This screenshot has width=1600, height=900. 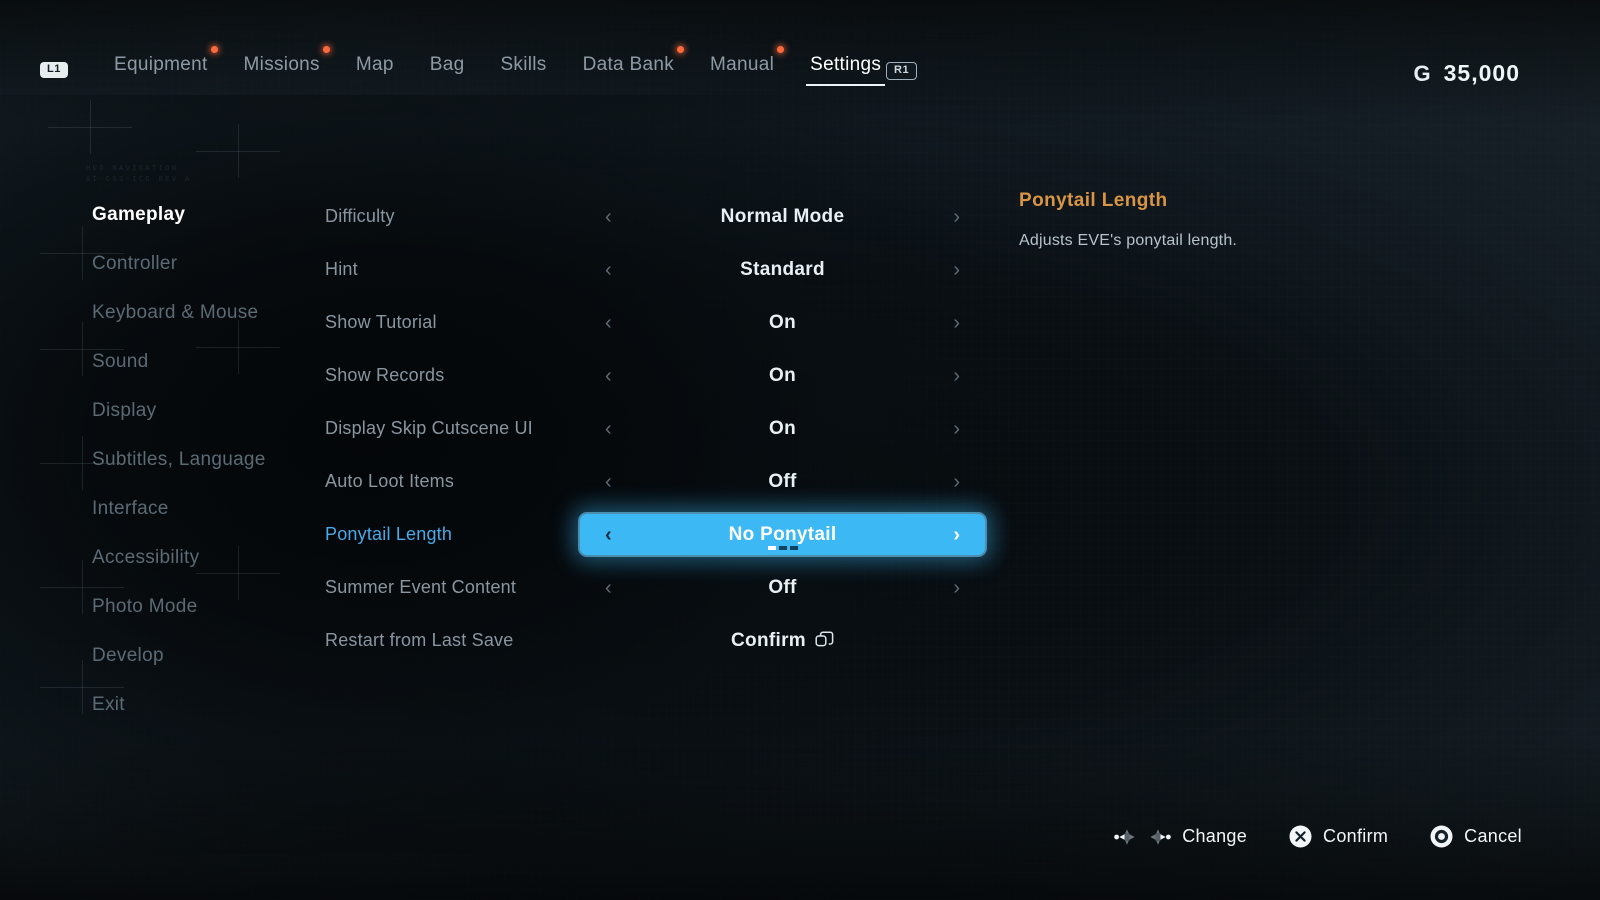 What do you see at coordinates (374, 64) in the screenshot?
I see `nav-tab-label: Map` at bounding box center [374, 64].